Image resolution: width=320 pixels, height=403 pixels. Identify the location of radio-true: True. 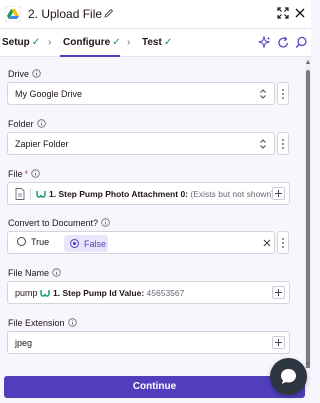
(33, 243).